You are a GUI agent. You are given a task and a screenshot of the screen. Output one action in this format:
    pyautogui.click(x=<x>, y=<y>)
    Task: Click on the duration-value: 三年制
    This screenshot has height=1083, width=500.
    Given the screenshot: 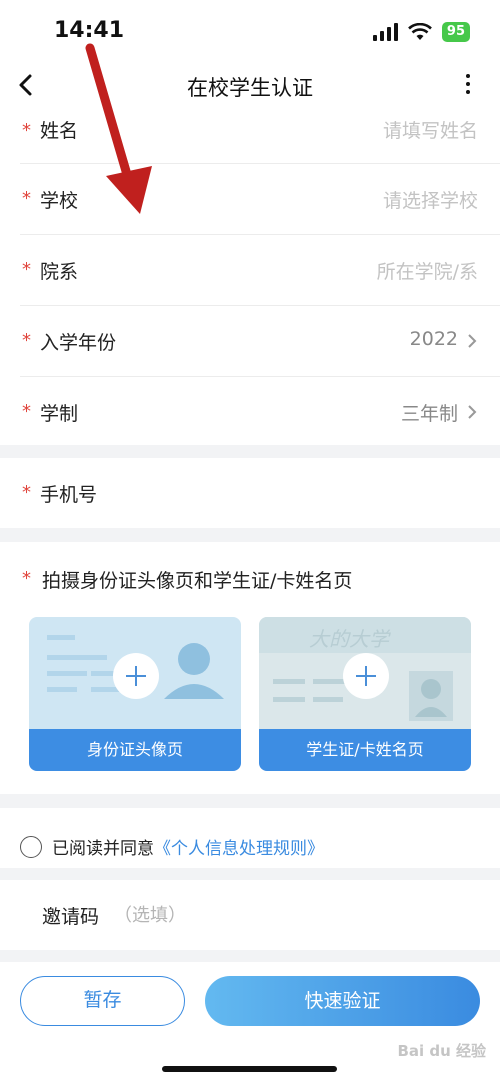 What is the action you would take?
    pyautogui.click(x=429, y=412)
    